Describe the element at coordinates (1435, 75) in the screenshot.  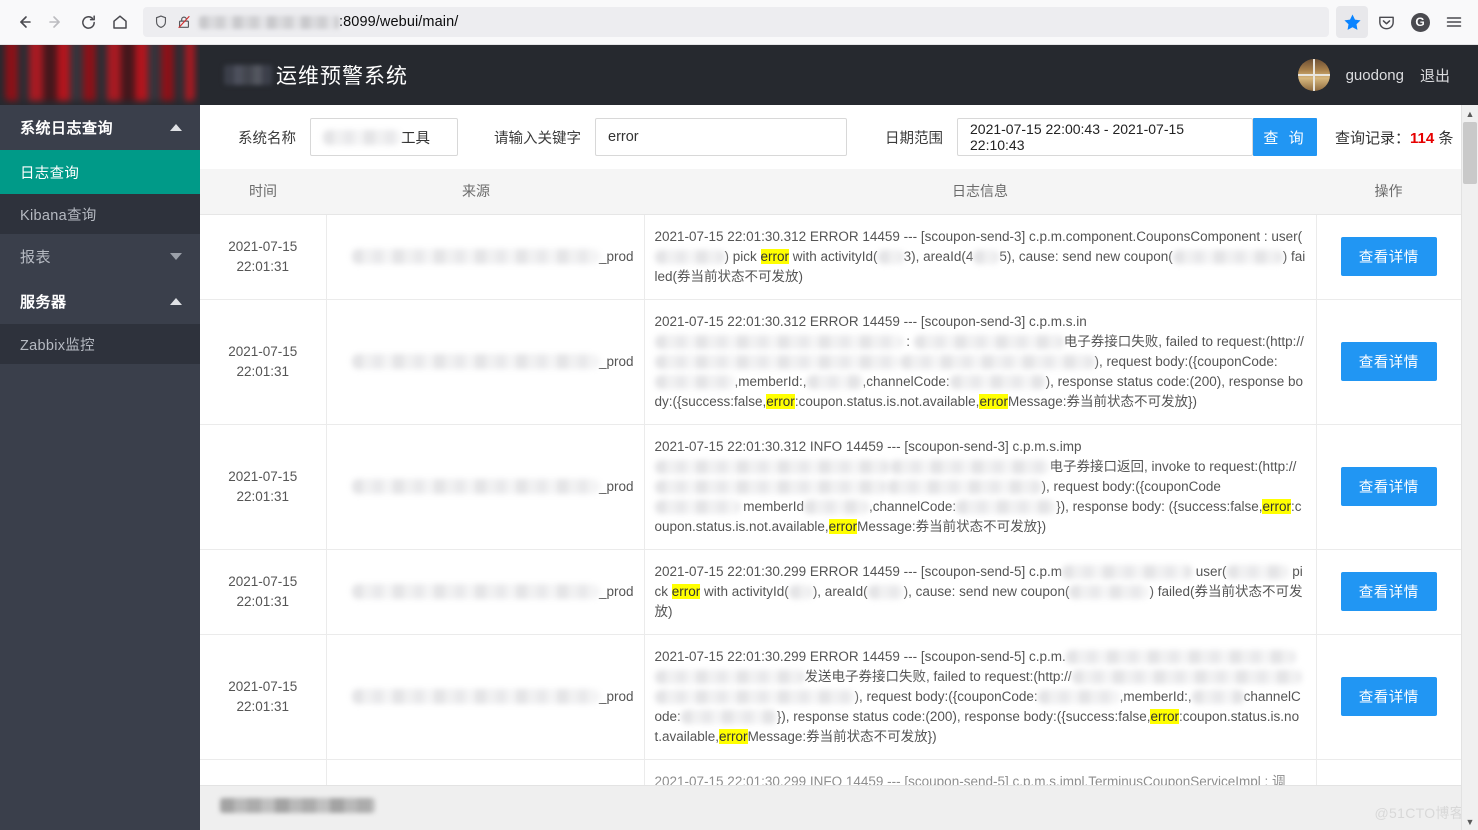
I see `logout-button: 退出` at that location.